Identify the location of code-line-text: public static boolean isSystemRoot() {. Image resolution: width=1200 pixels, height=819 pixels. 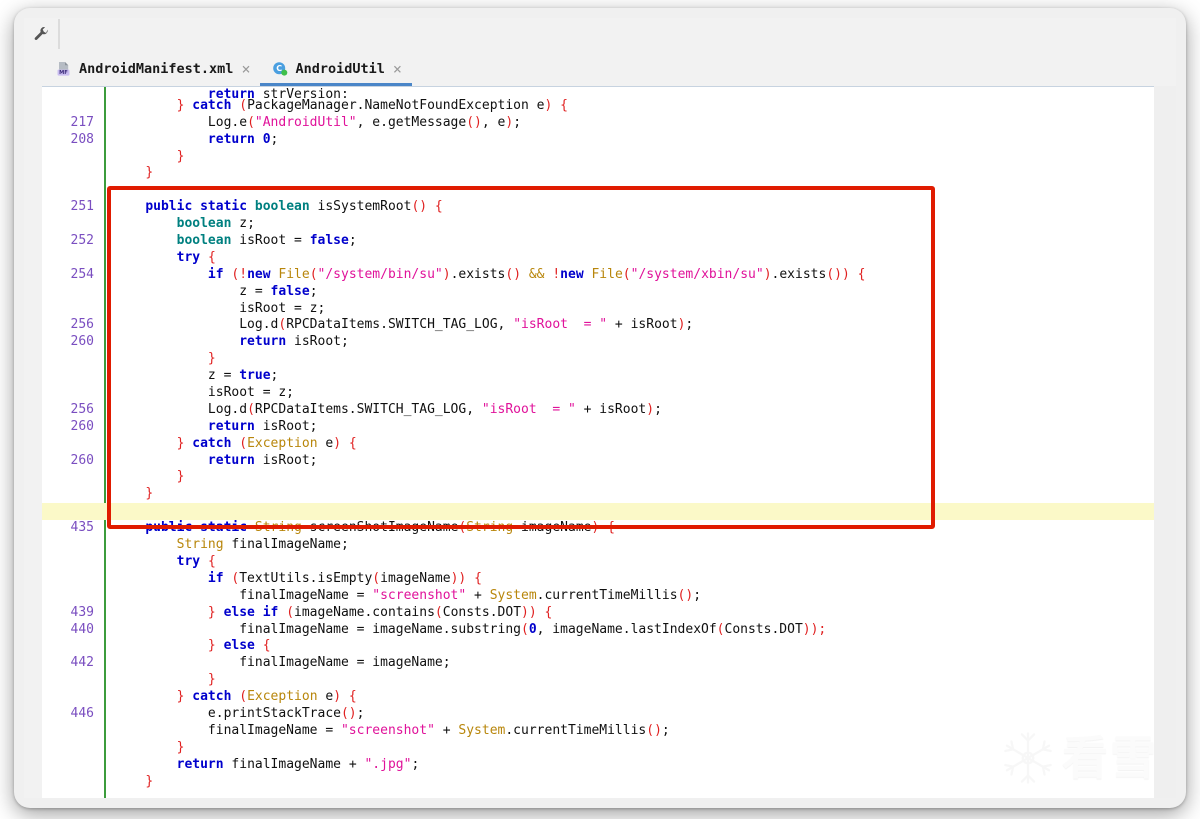
(294, 207).